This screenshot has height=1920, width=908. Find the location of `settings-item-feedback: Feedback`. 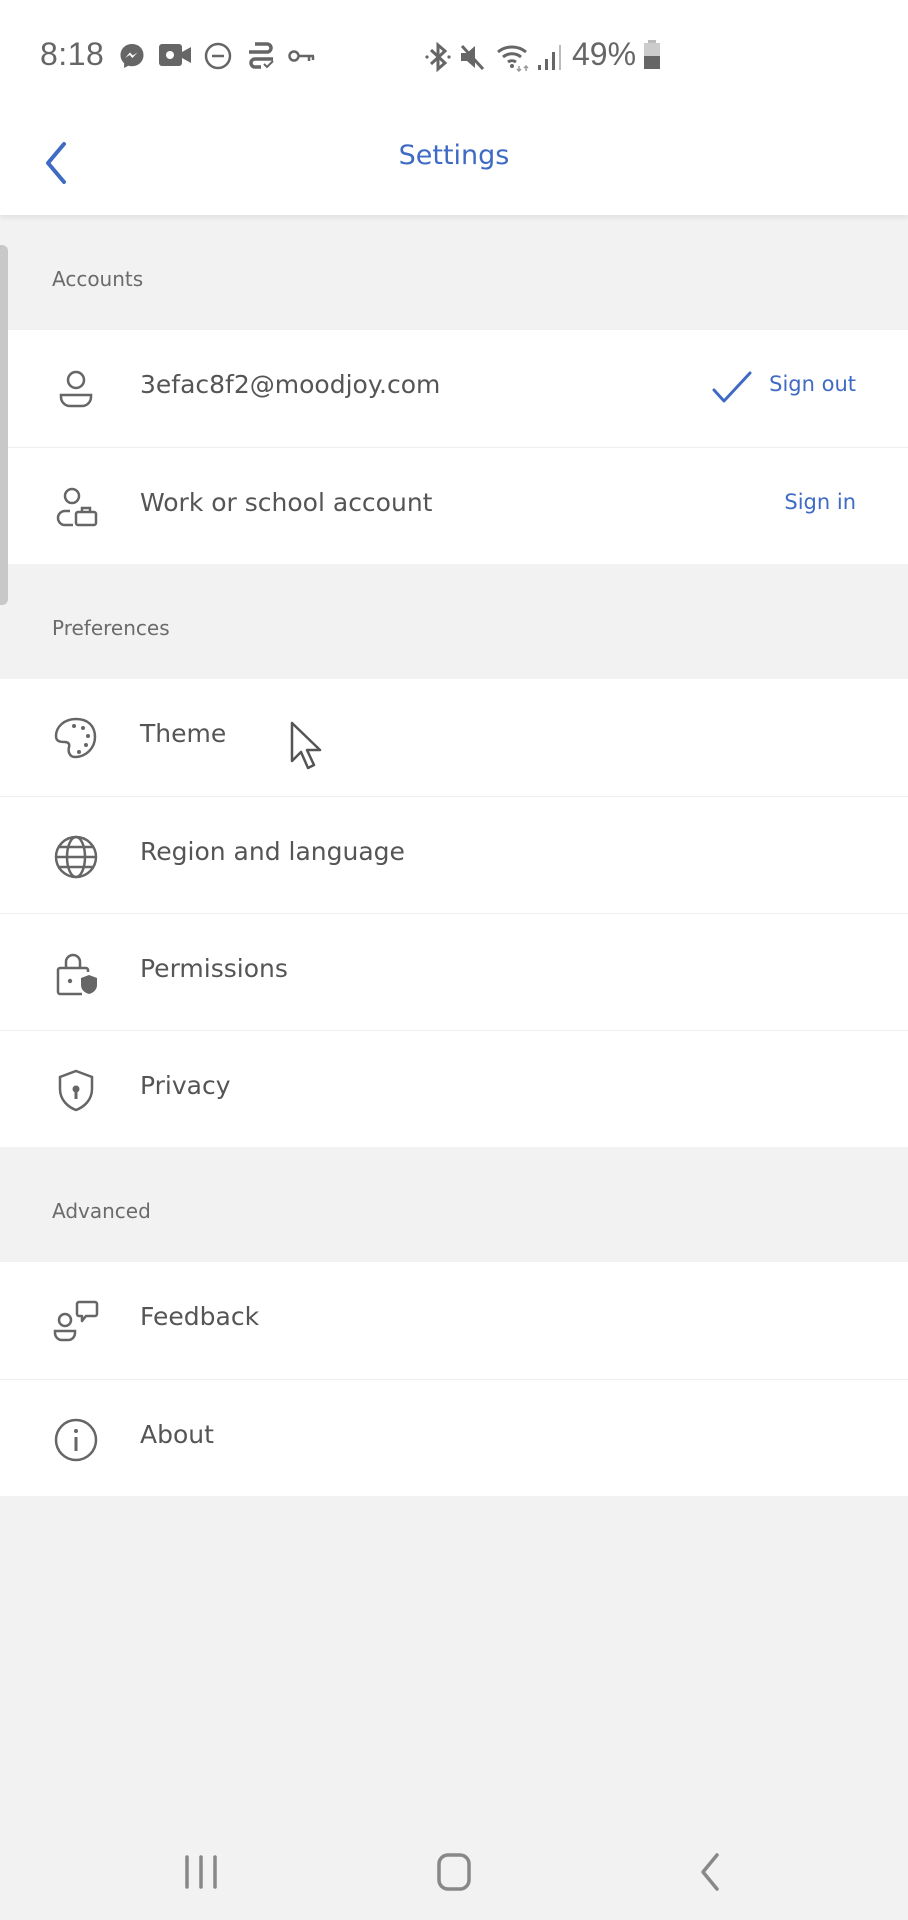

settings-item-feedback: Feedback is located at coordinates (454, 1320).